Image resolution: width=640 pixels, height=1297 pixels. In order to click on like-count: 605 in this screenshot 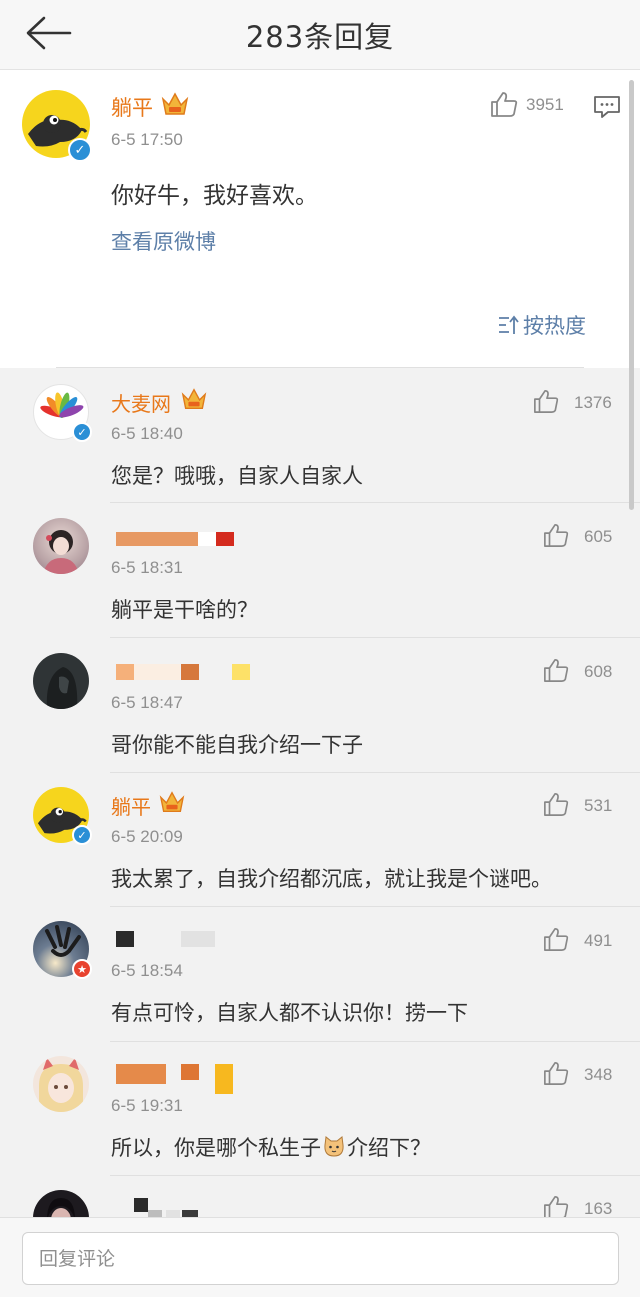, I will do `click(598, 536)`.